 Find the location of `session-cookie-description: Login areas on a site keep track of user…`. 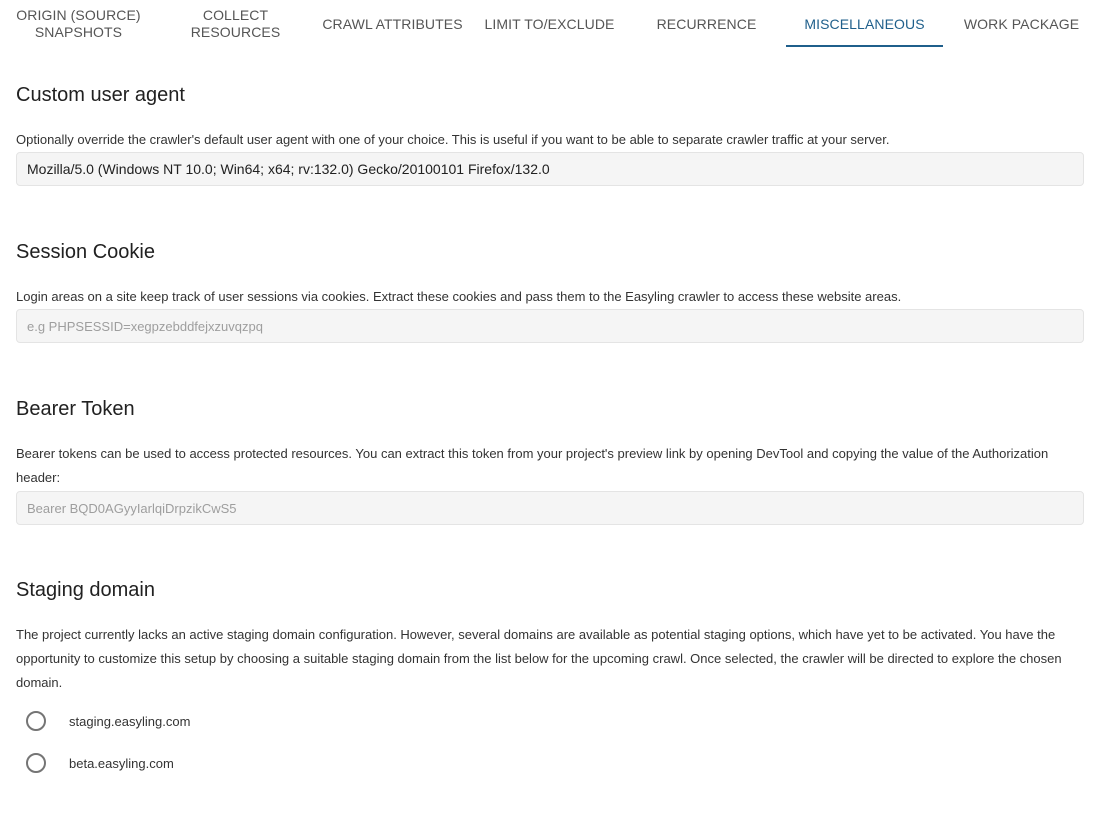

session-cookie-description: Login areas on a site keep track of user… is located at coordinates (459, 296).